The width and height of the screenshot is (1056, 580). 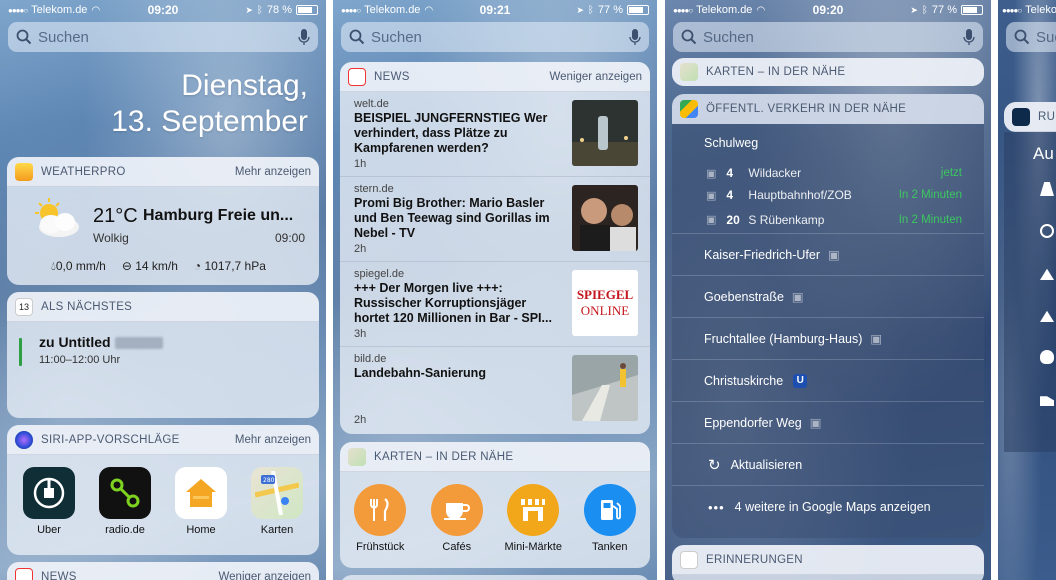 What do you see at coordinates (24, 306) in the screenshot?
I see `calendar-app-icon: 13` at bounding box center [24, 306].